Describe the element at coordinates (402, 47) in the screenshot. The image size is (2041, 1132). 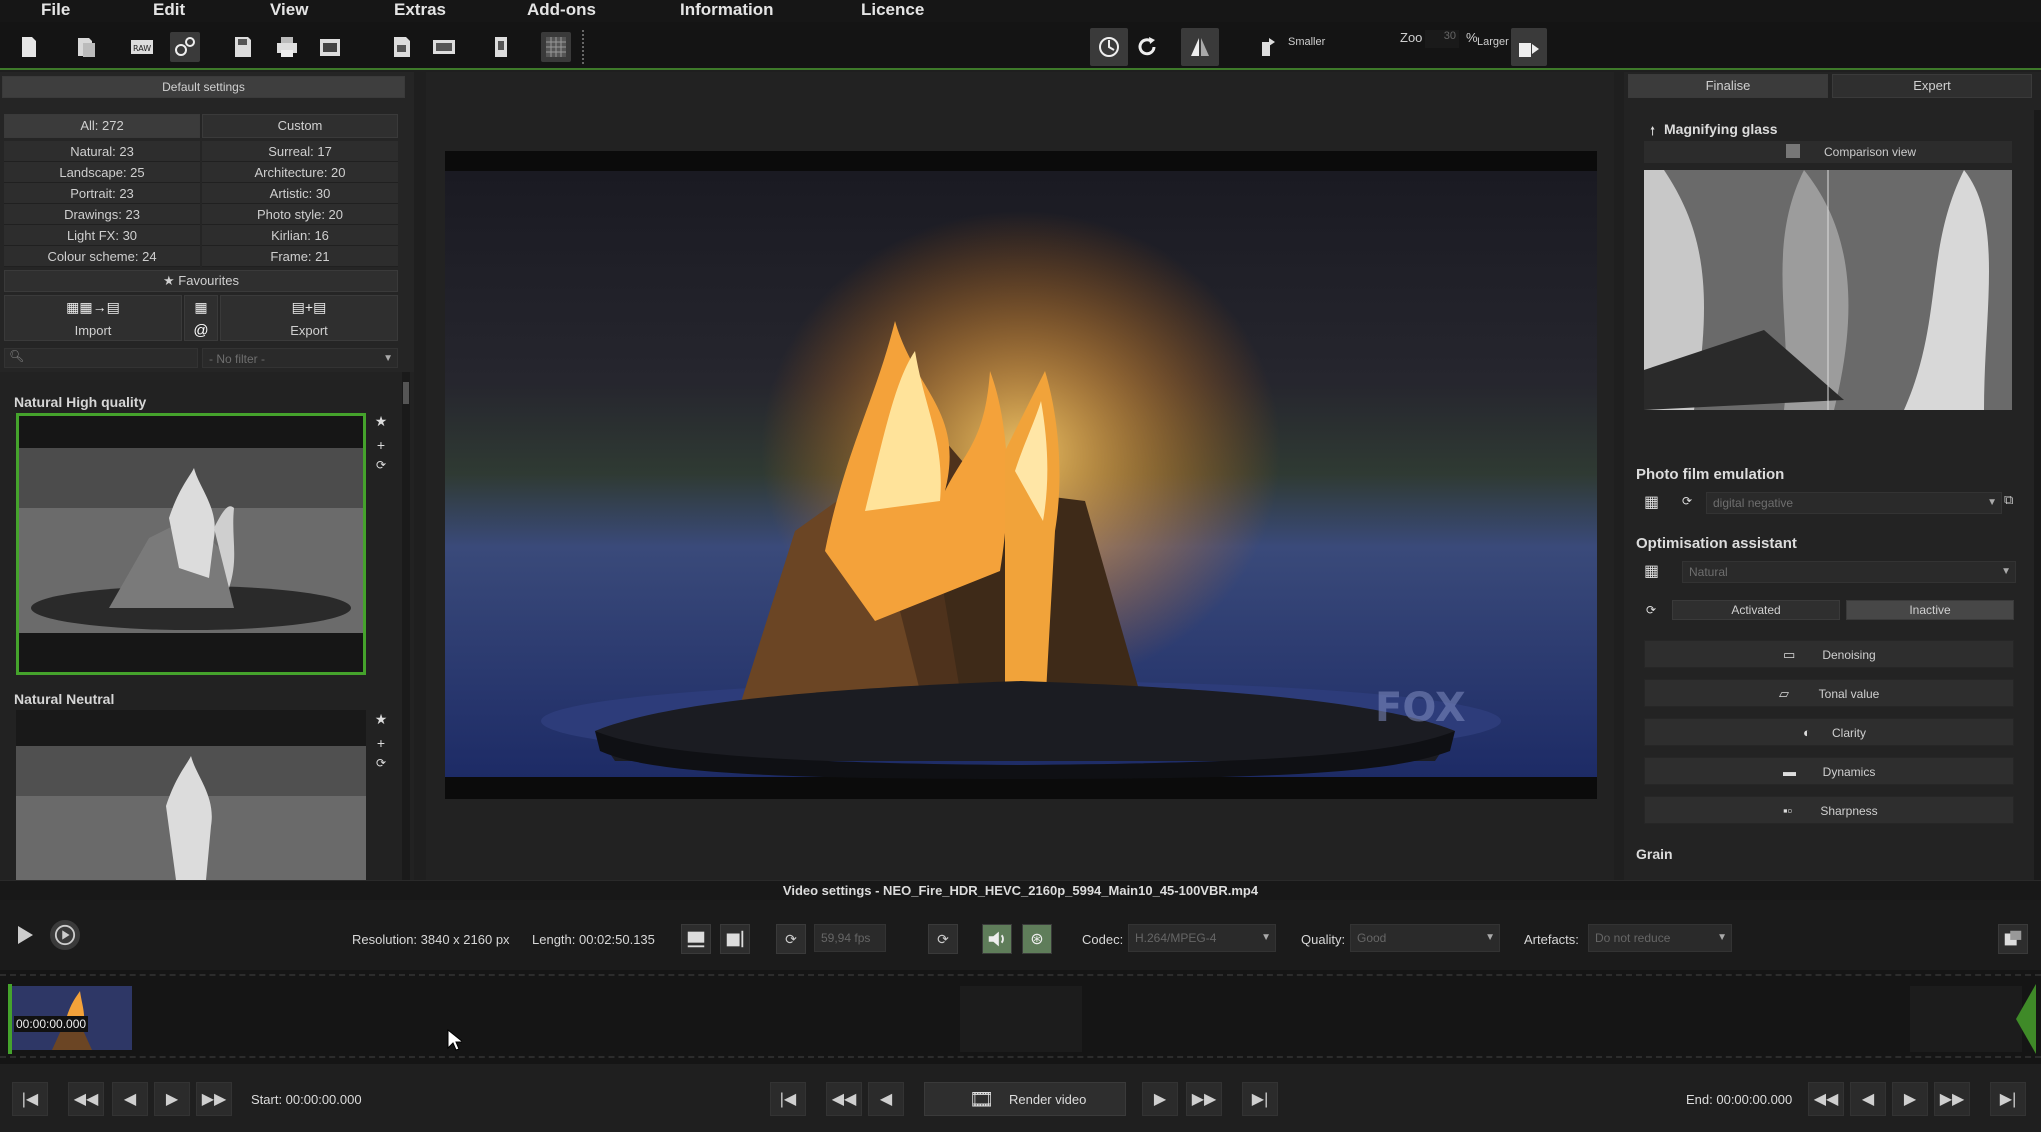
I see `export-frame-icon` at that location.